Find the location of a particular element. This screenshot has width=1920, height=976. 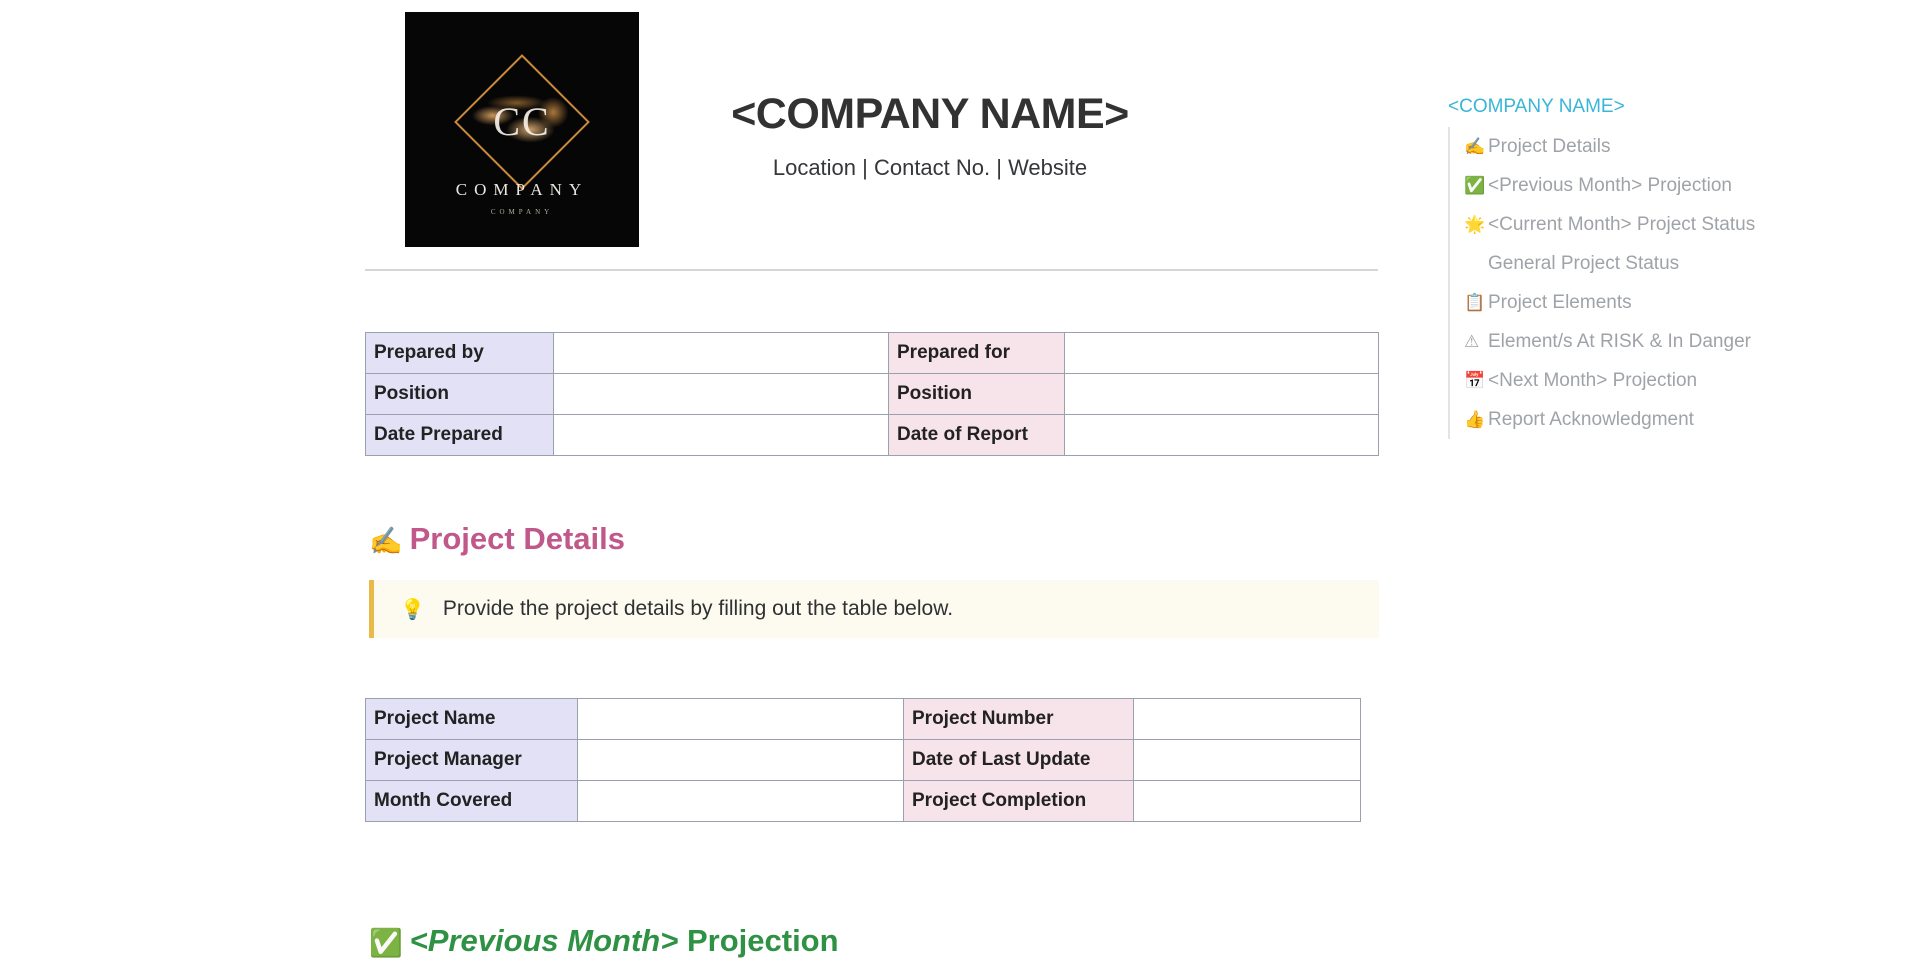

section-heading-project-details: ✍️ Project Details is located at coordinates (497, 539).